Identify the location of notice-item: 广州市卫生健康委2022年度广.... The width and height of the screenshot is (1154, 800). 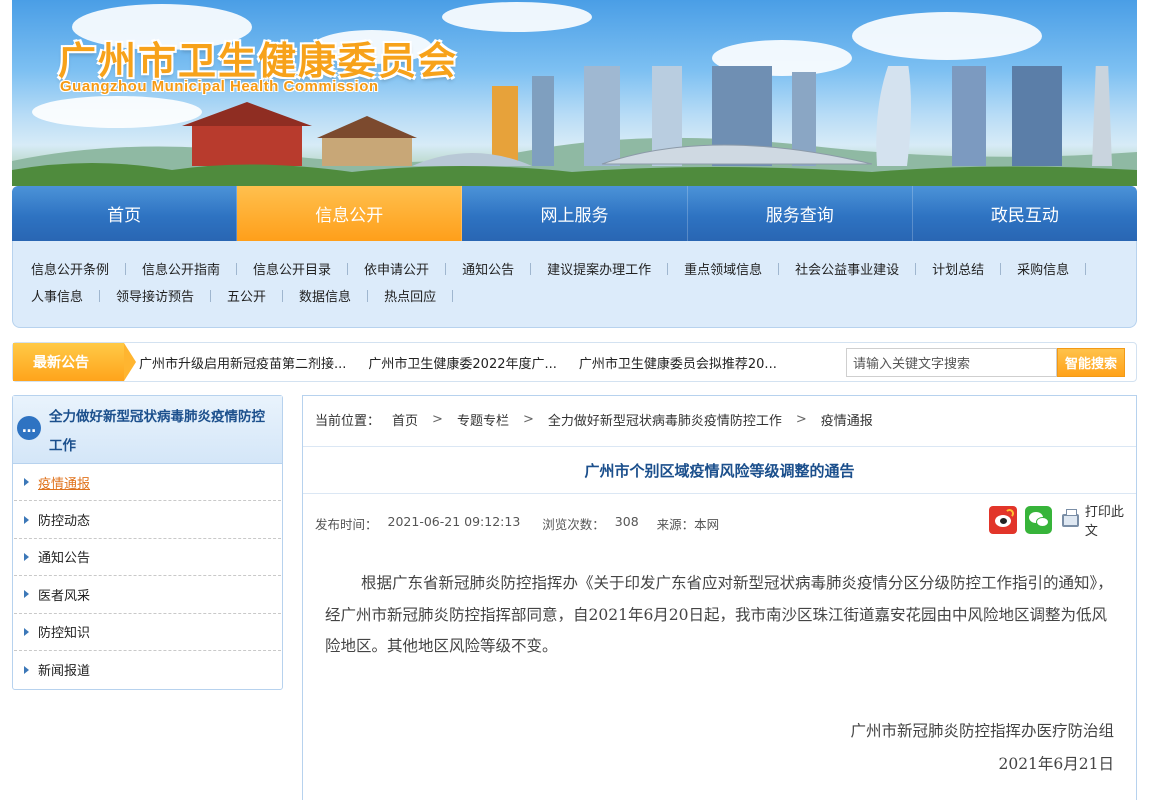
(462, 362).